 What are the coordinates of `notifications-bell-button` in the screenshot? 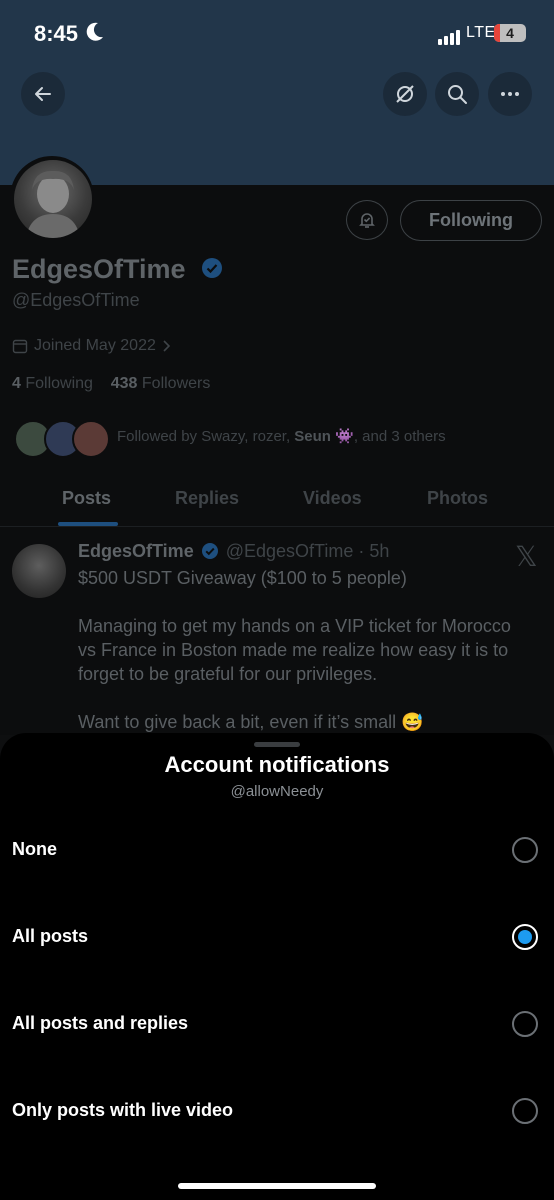 It's located at (367, 220).